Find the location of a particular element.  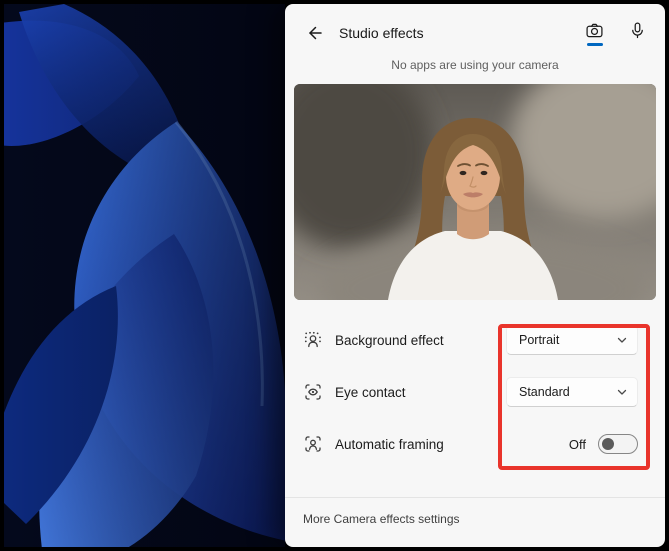

eye-contact-dropdown: Standard is located at coordinates (572, 392).